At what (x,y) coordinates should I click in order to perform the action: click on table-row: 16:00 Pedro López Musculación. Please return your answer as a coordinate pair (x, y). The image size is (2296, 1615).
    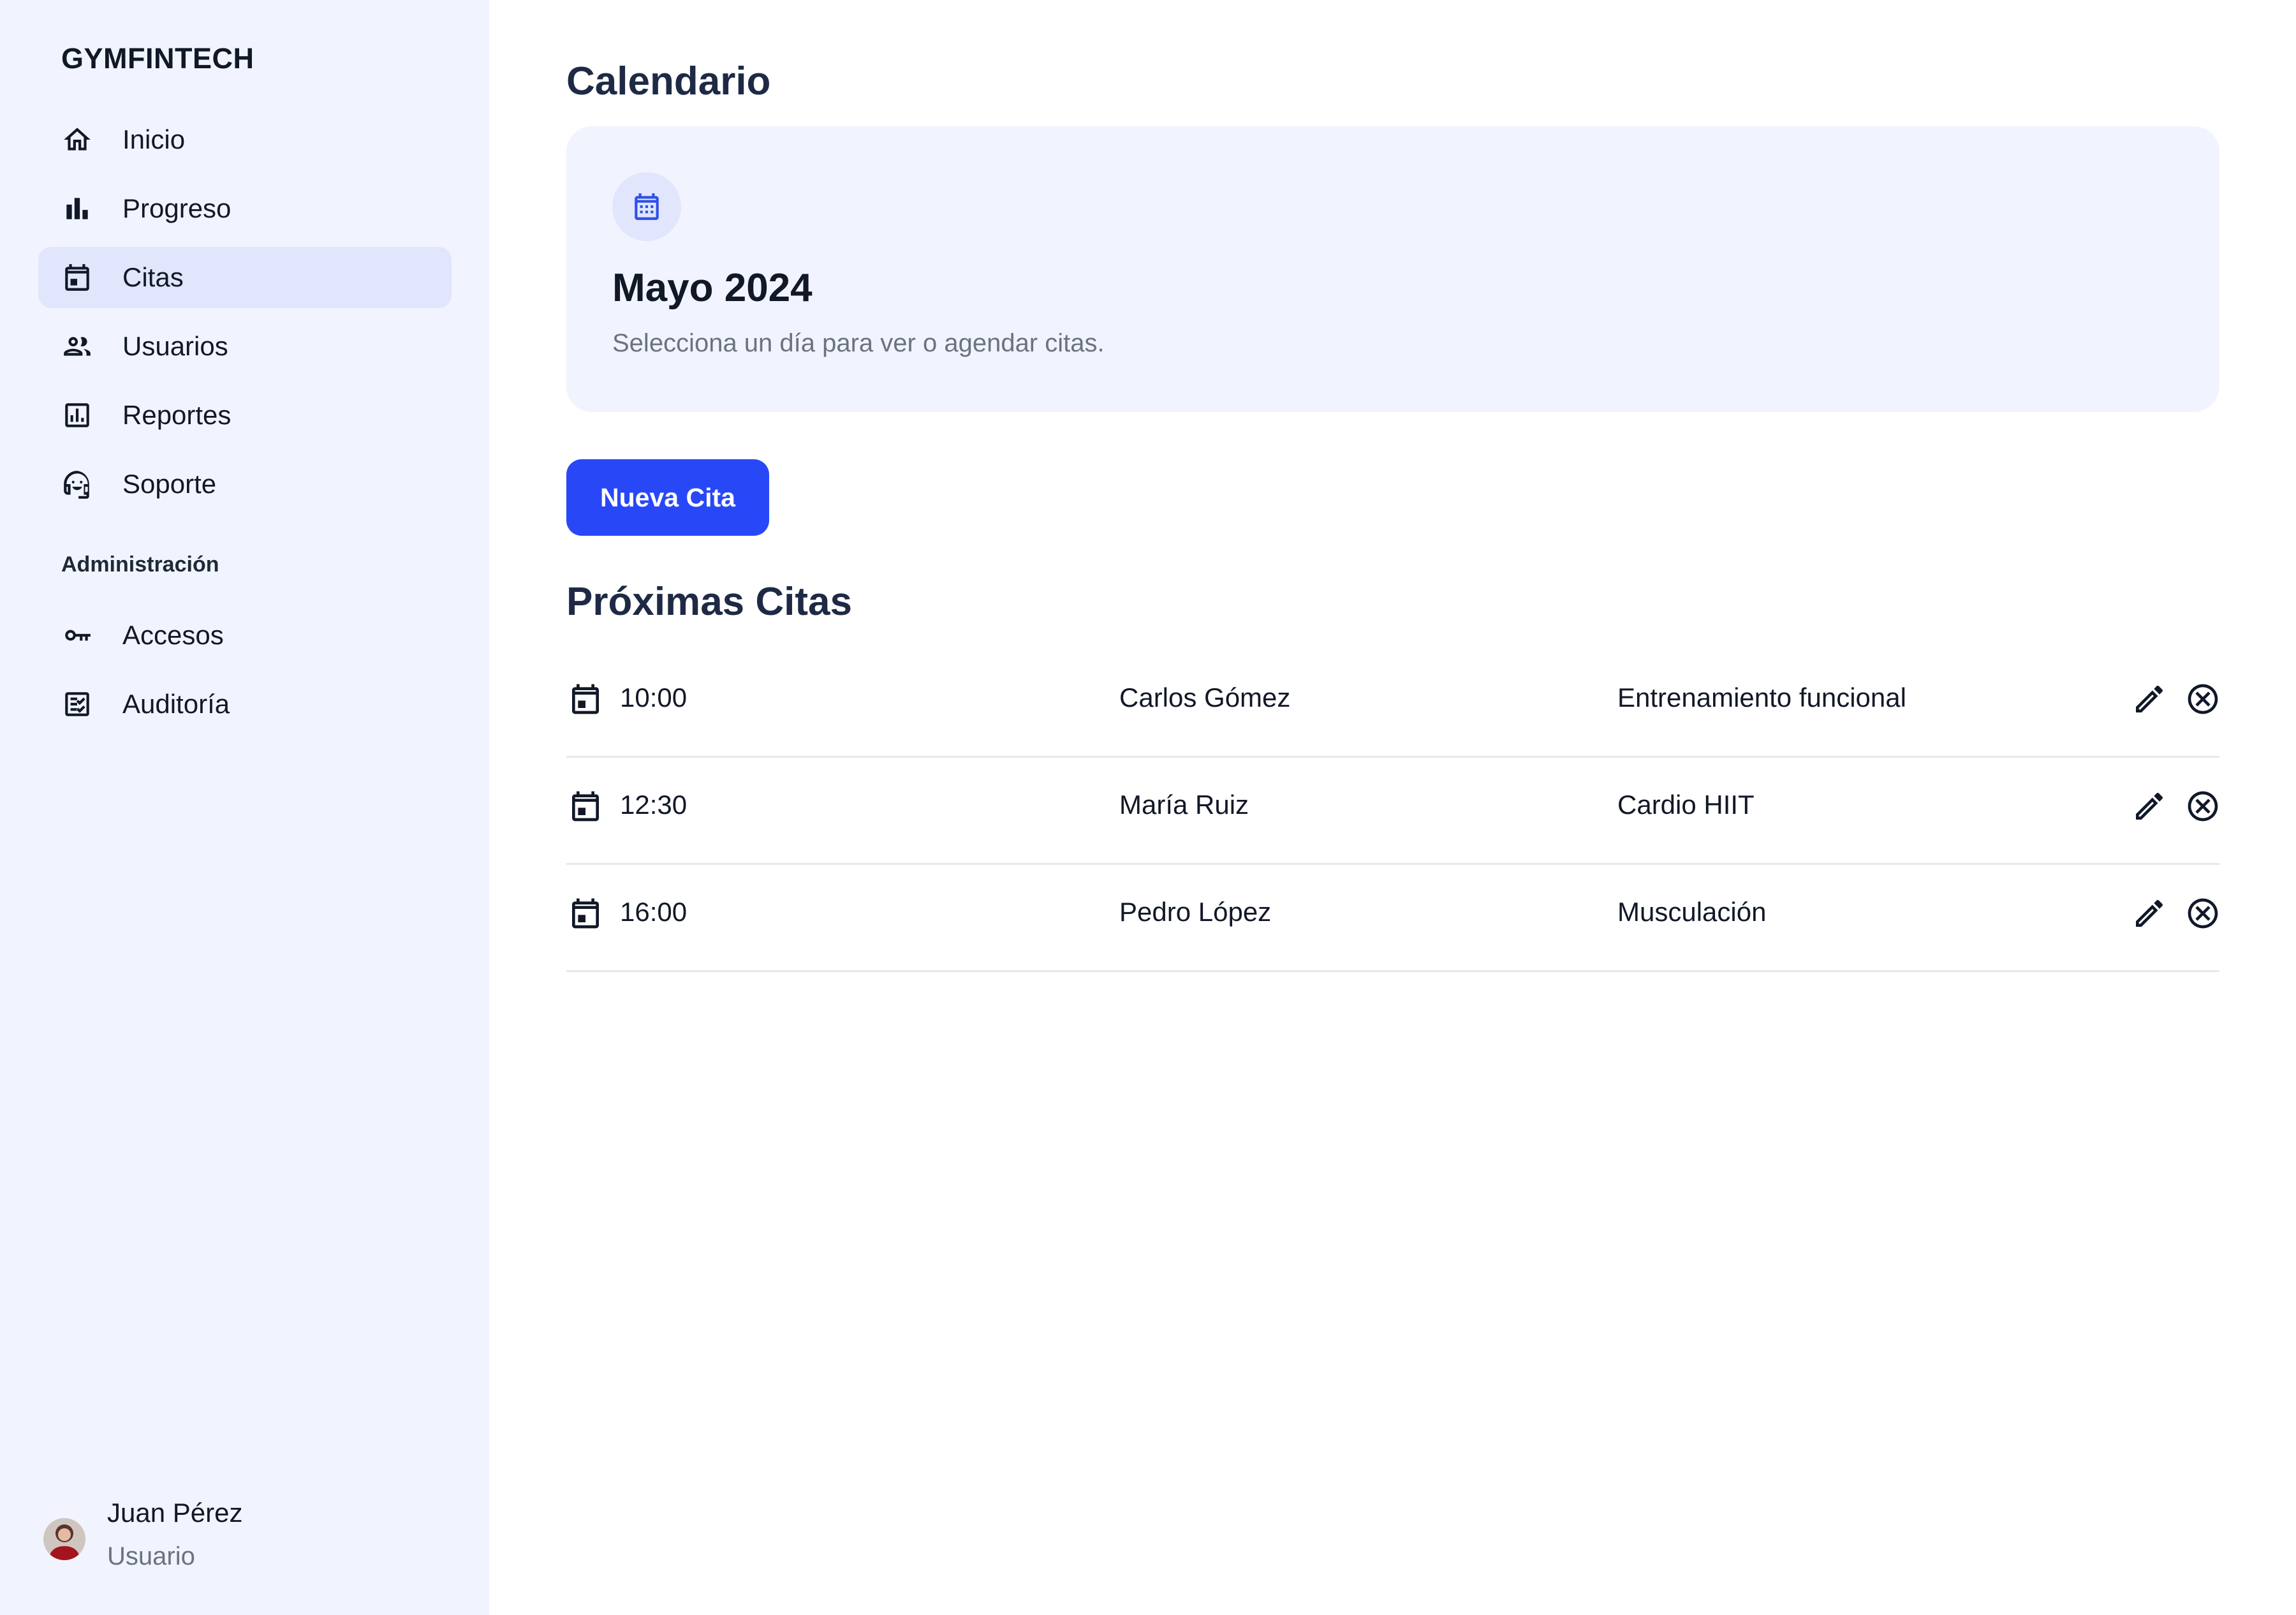
    Looking at the image, I should click on (1392, 918).